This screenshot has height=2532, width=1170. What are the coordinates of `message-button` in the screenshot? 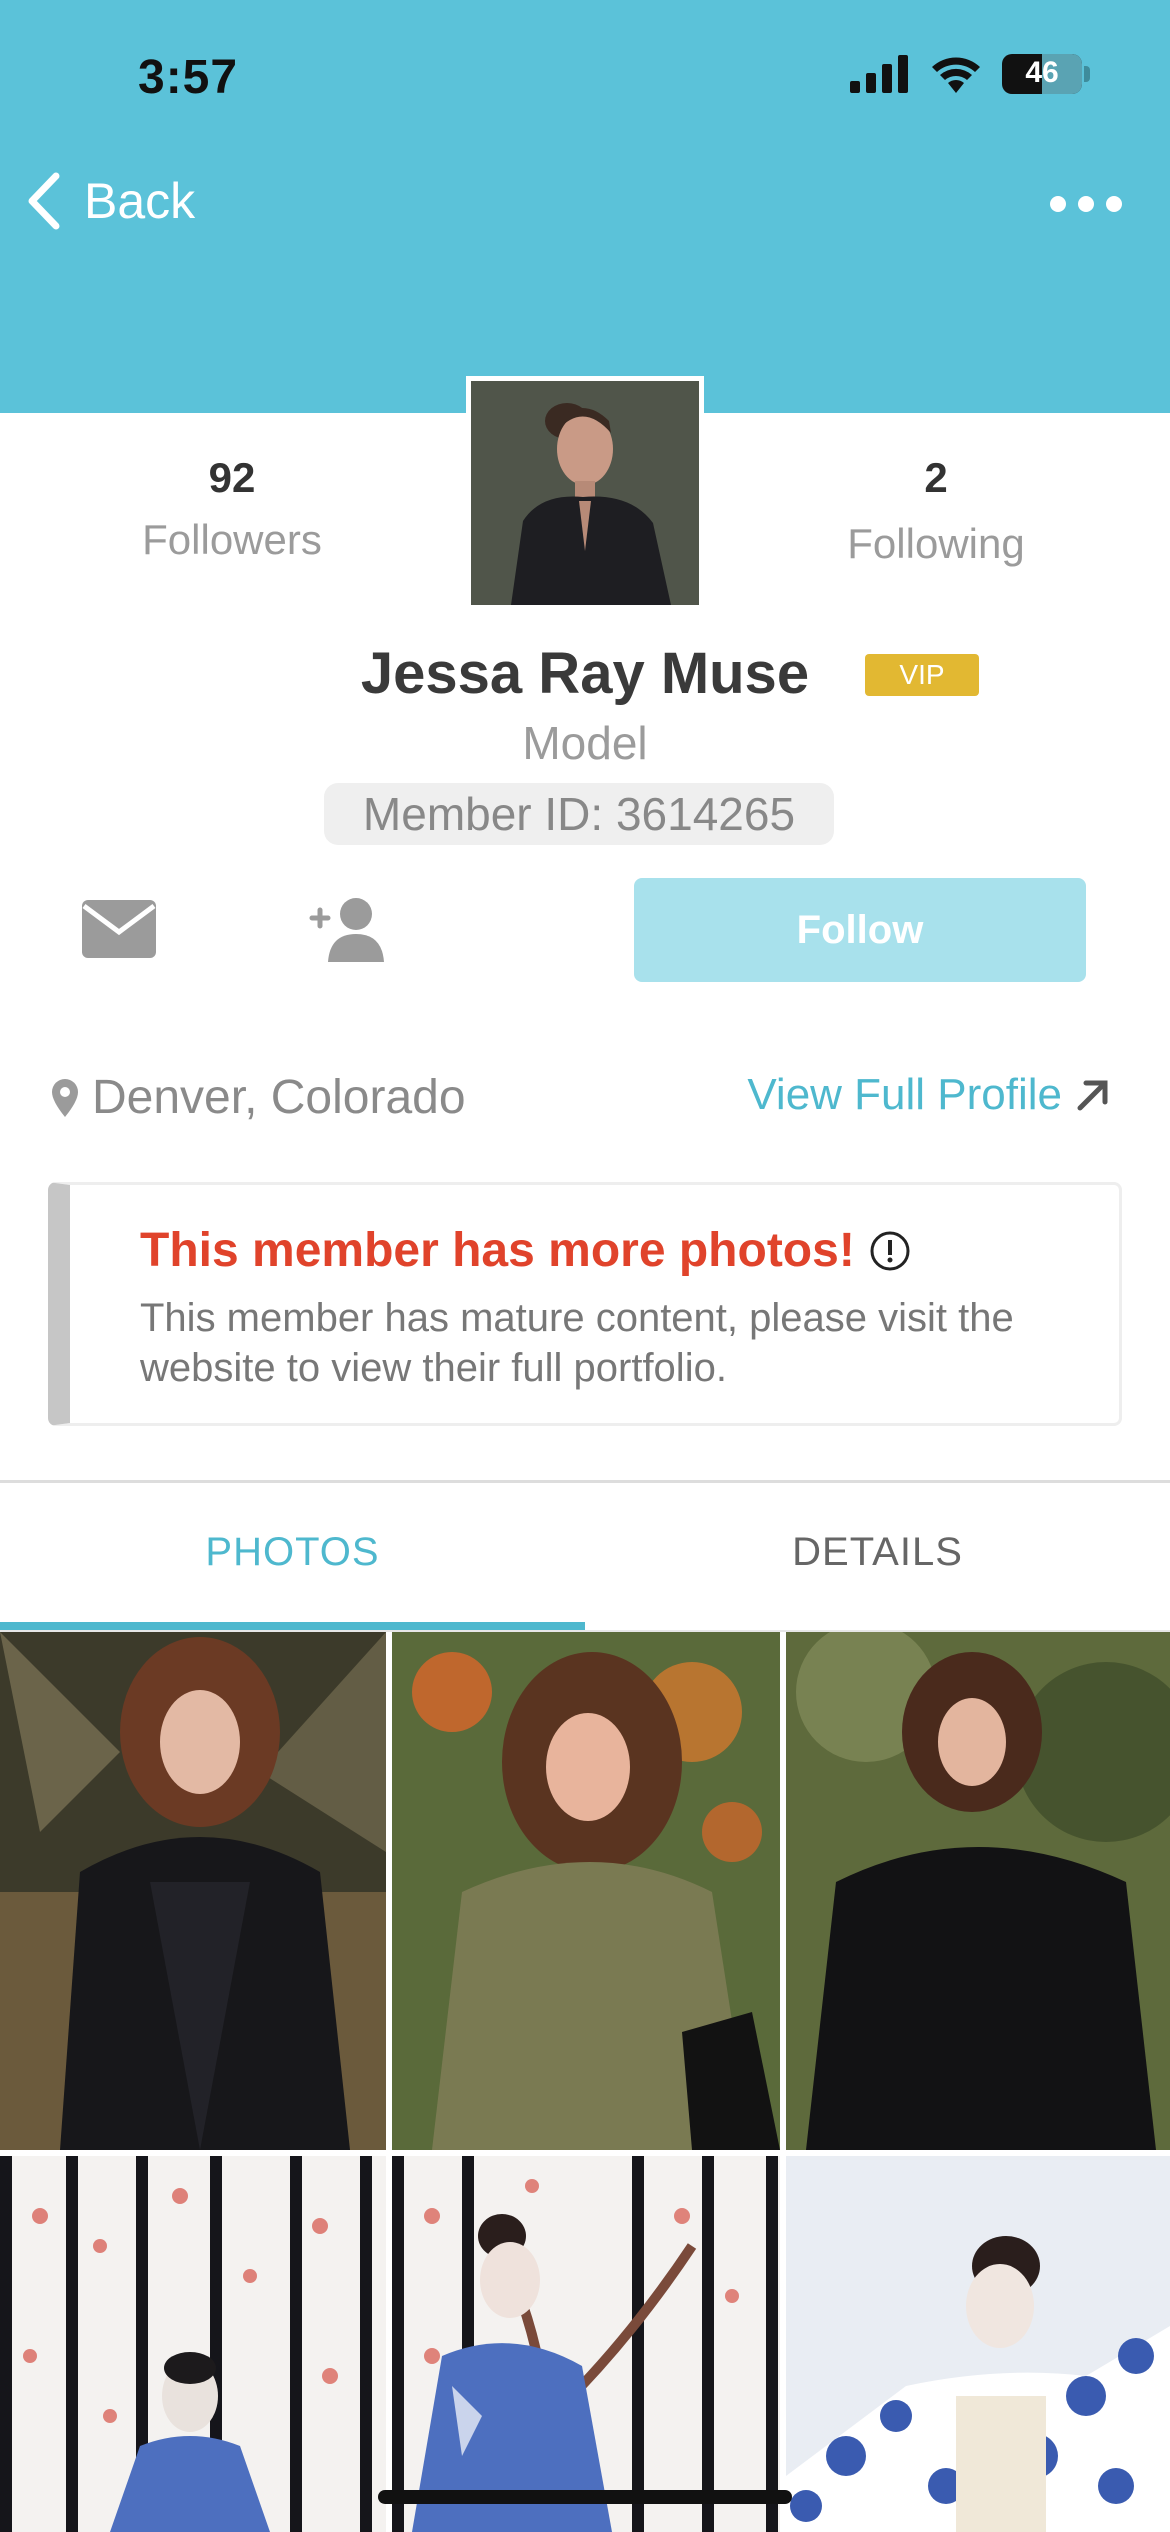 It's located at (119, 931).